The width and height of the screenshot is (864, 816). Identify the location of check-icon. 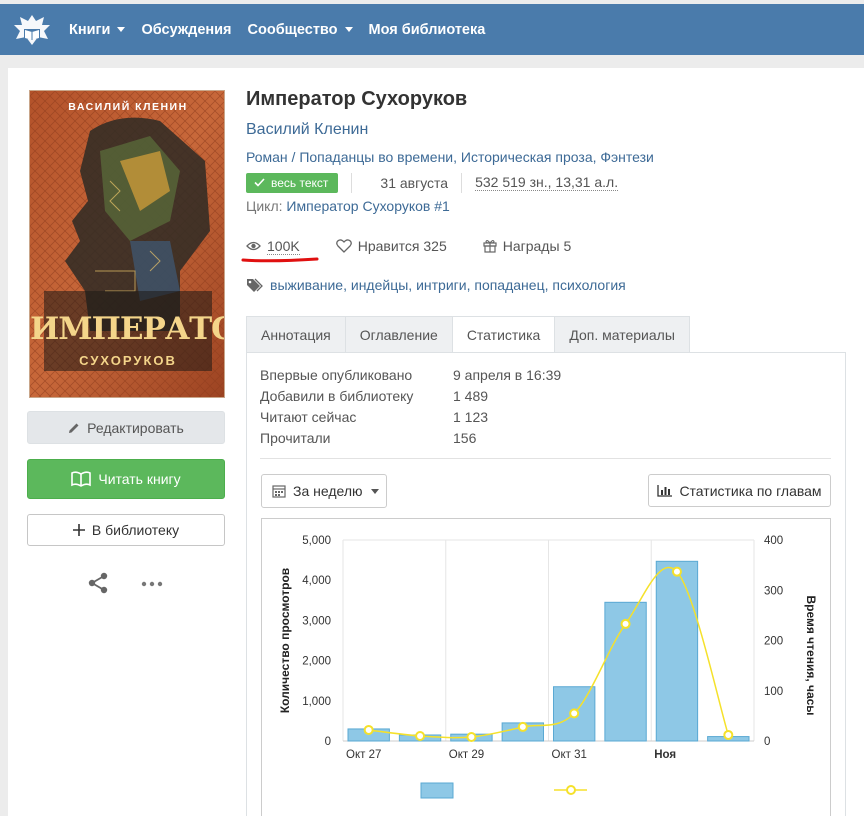
(259, 182).